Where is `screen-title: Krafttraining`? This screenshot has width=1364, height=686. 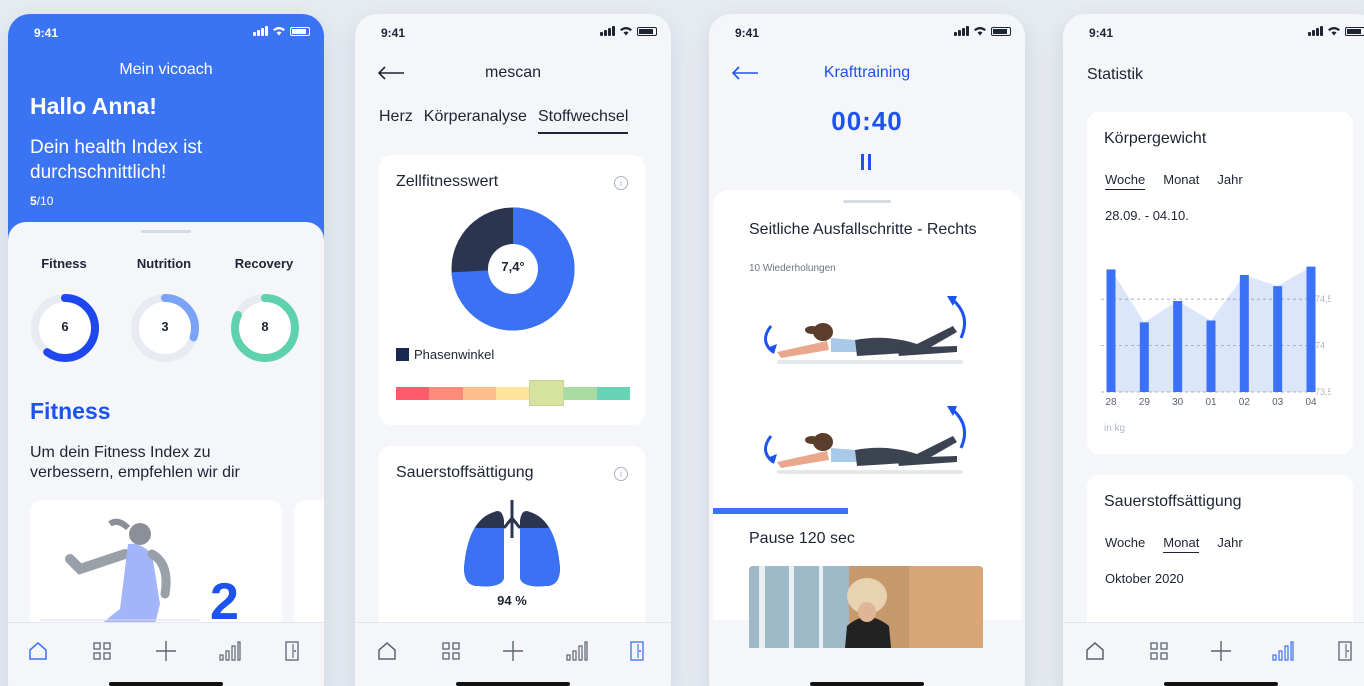
screen-title: Krafttraining is located at coordinates (867, 72).